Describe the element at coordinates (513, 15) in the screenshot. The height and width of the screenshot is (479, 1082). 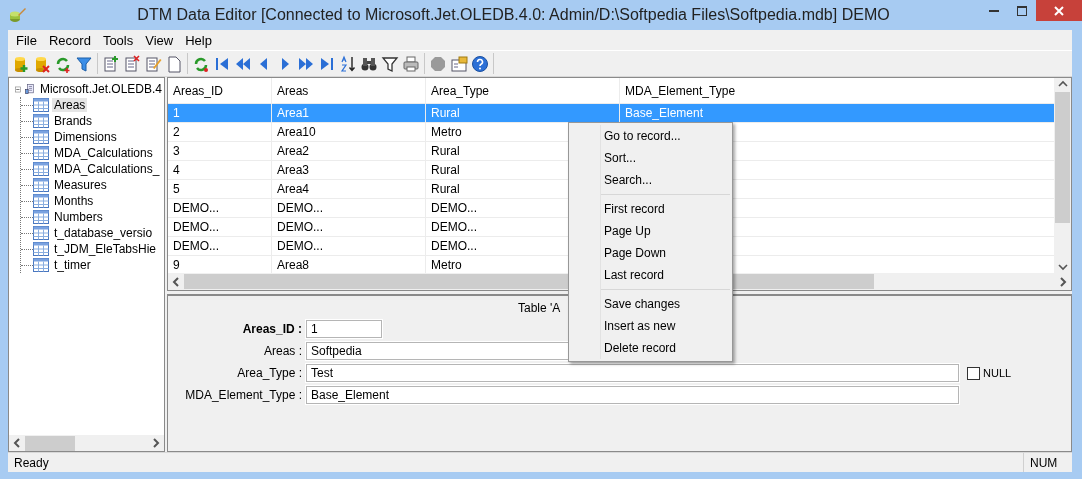
I see `window-title: DTM Data Editor [Connected to Microsoft.Jet.OLEDB.4.0: Admin/D:\Softpedia Files\Softpedia.mdb] DEMO` at that location.